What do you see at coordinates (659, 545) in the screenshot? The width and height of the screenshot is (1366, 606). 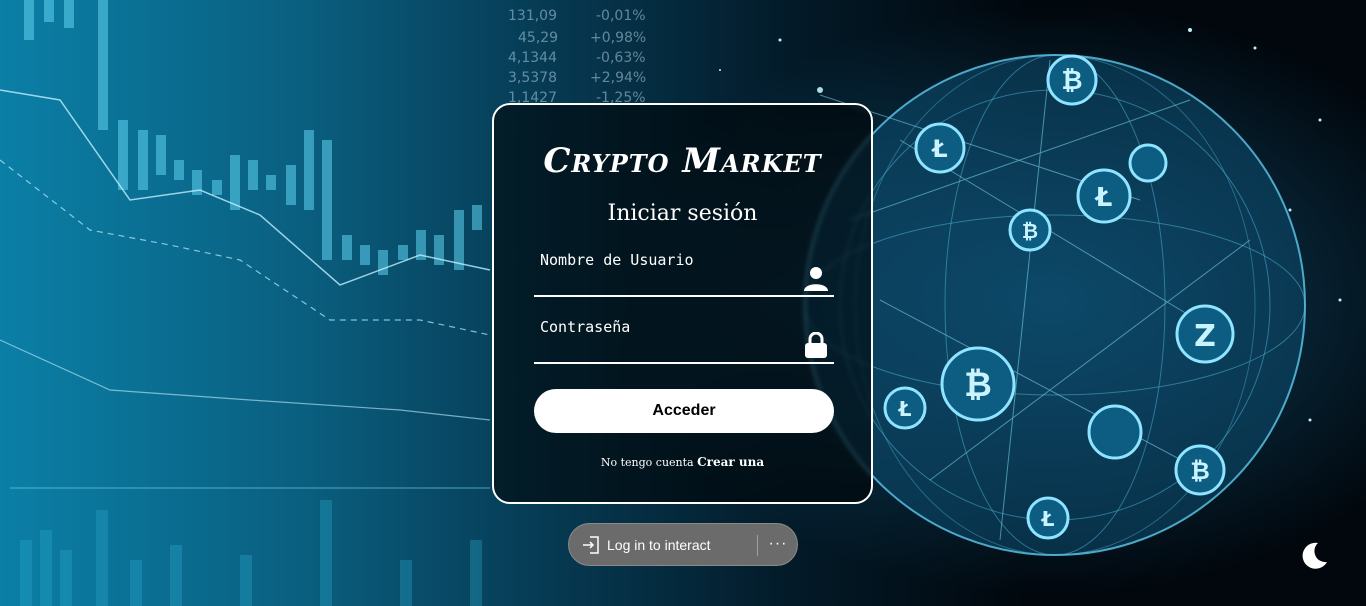 I see `login-to-interact-label: Log in to interact` at bounding box center [659, 545].